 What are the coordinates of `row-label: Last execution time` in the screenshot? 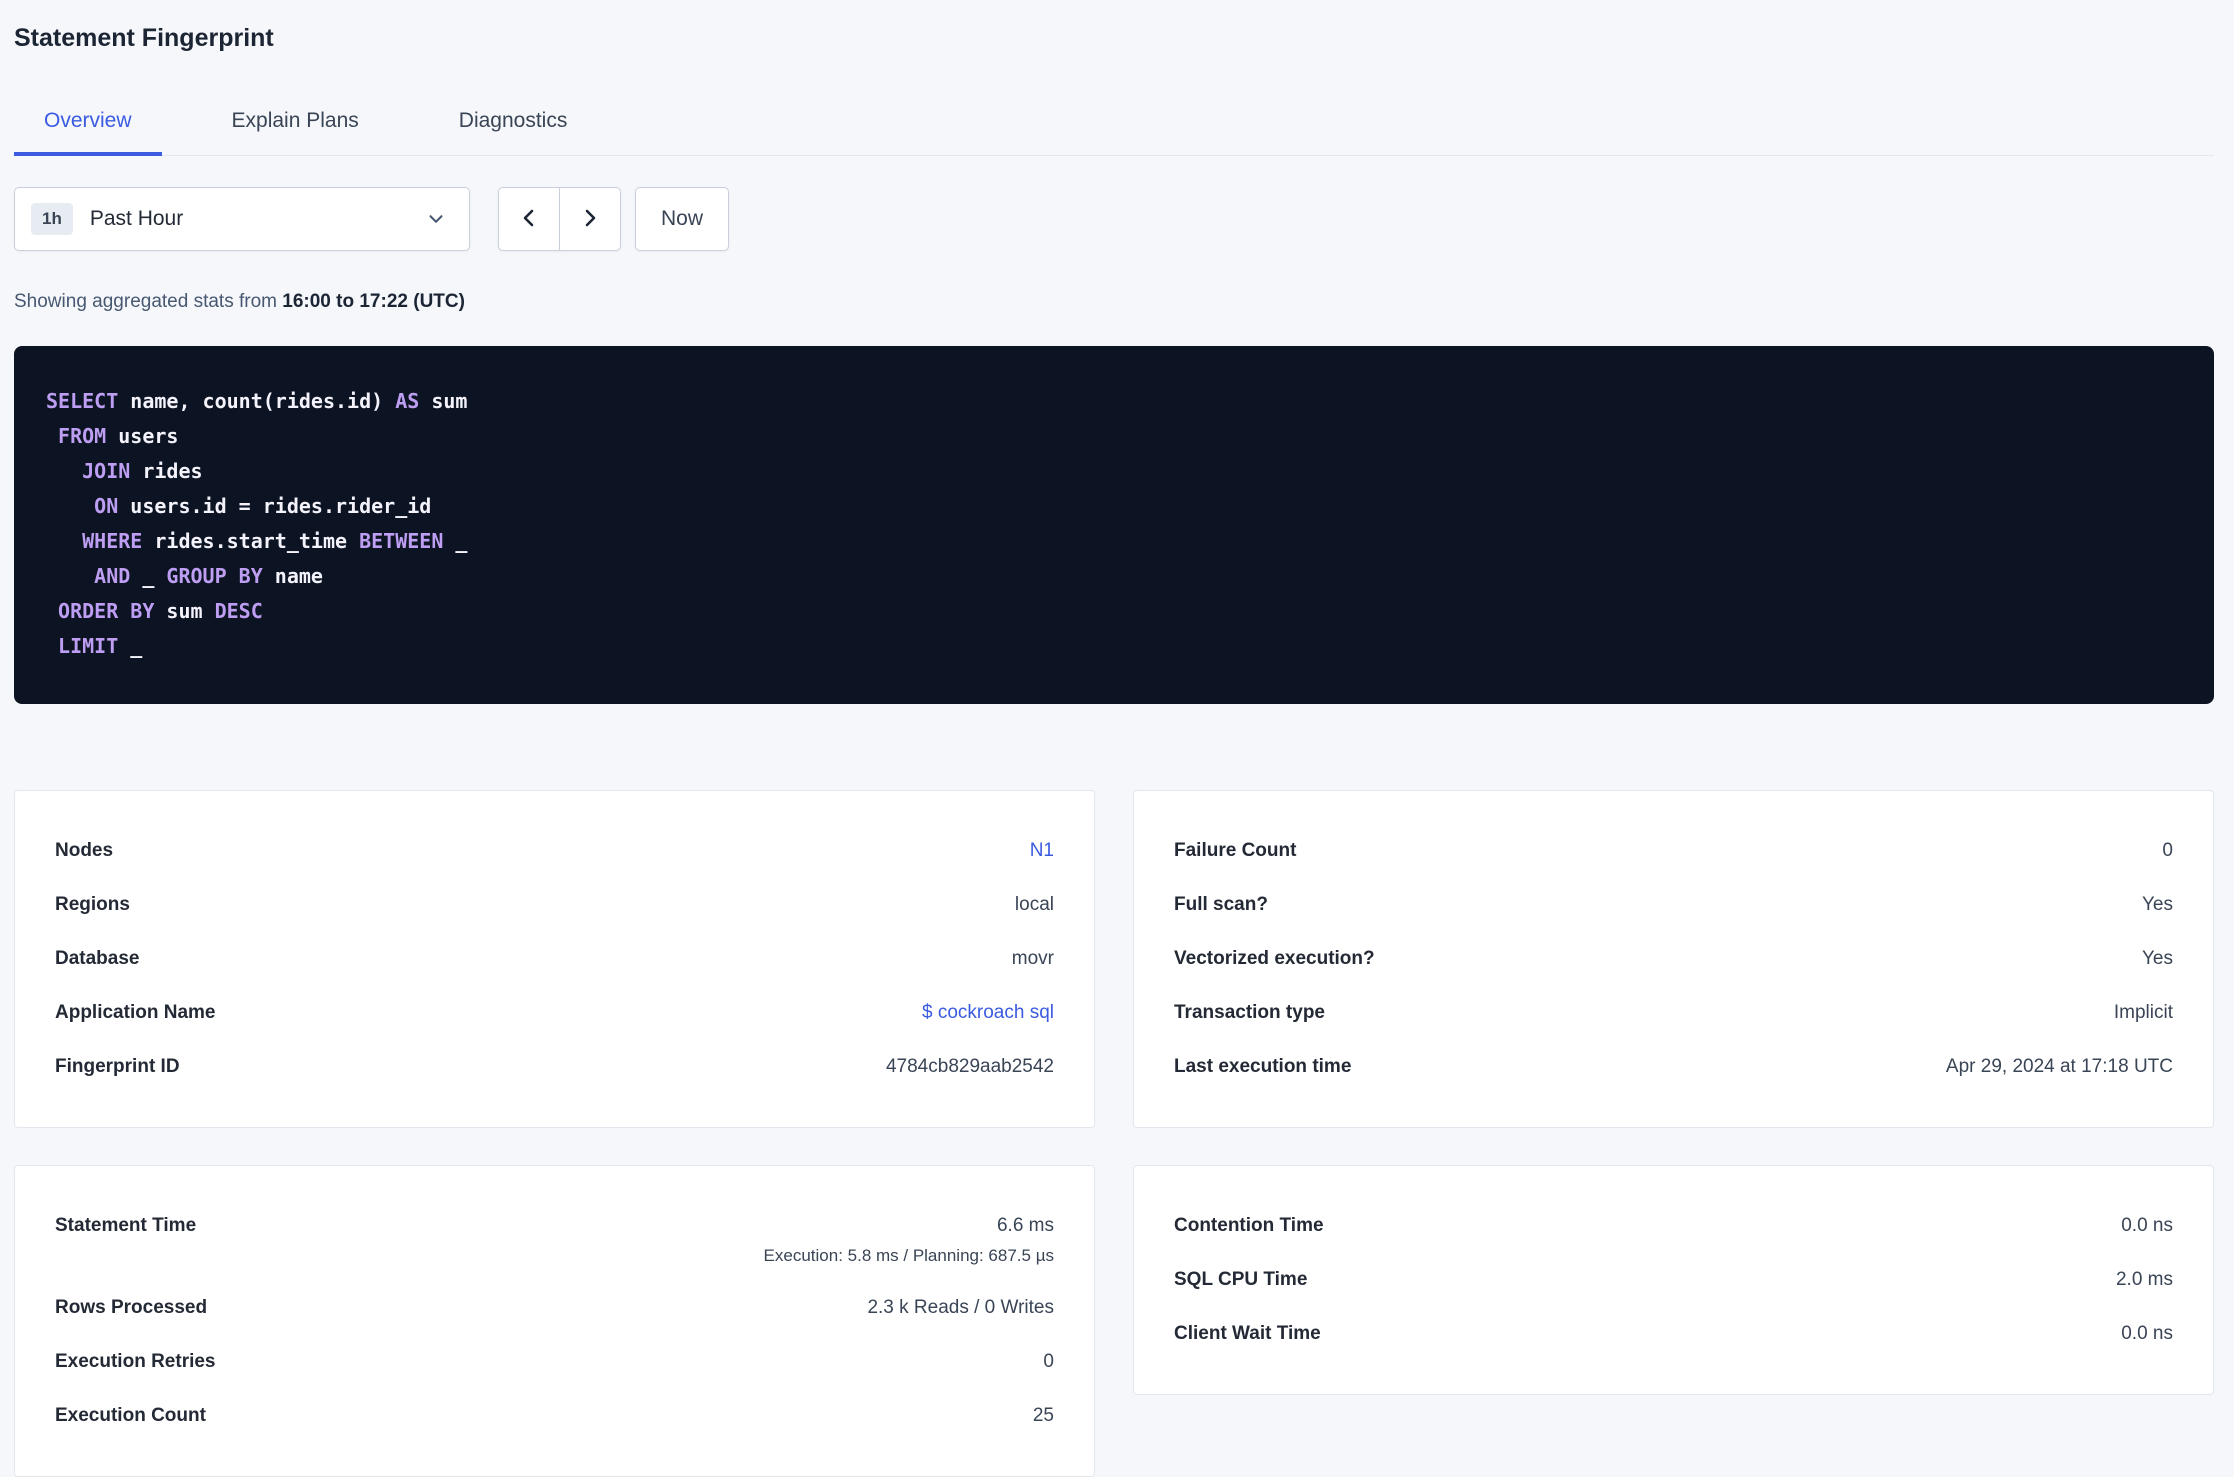 It's located at (1263, 1066).